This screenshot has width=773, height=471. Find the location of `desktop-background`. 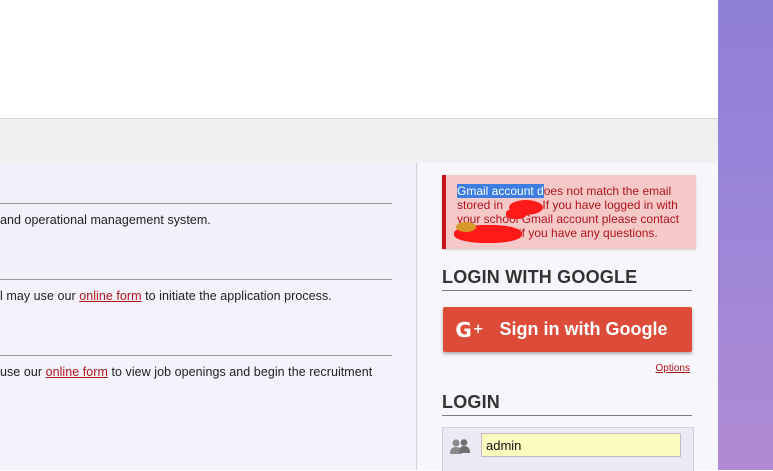

desktop-background is located at coordinates (745, 235).